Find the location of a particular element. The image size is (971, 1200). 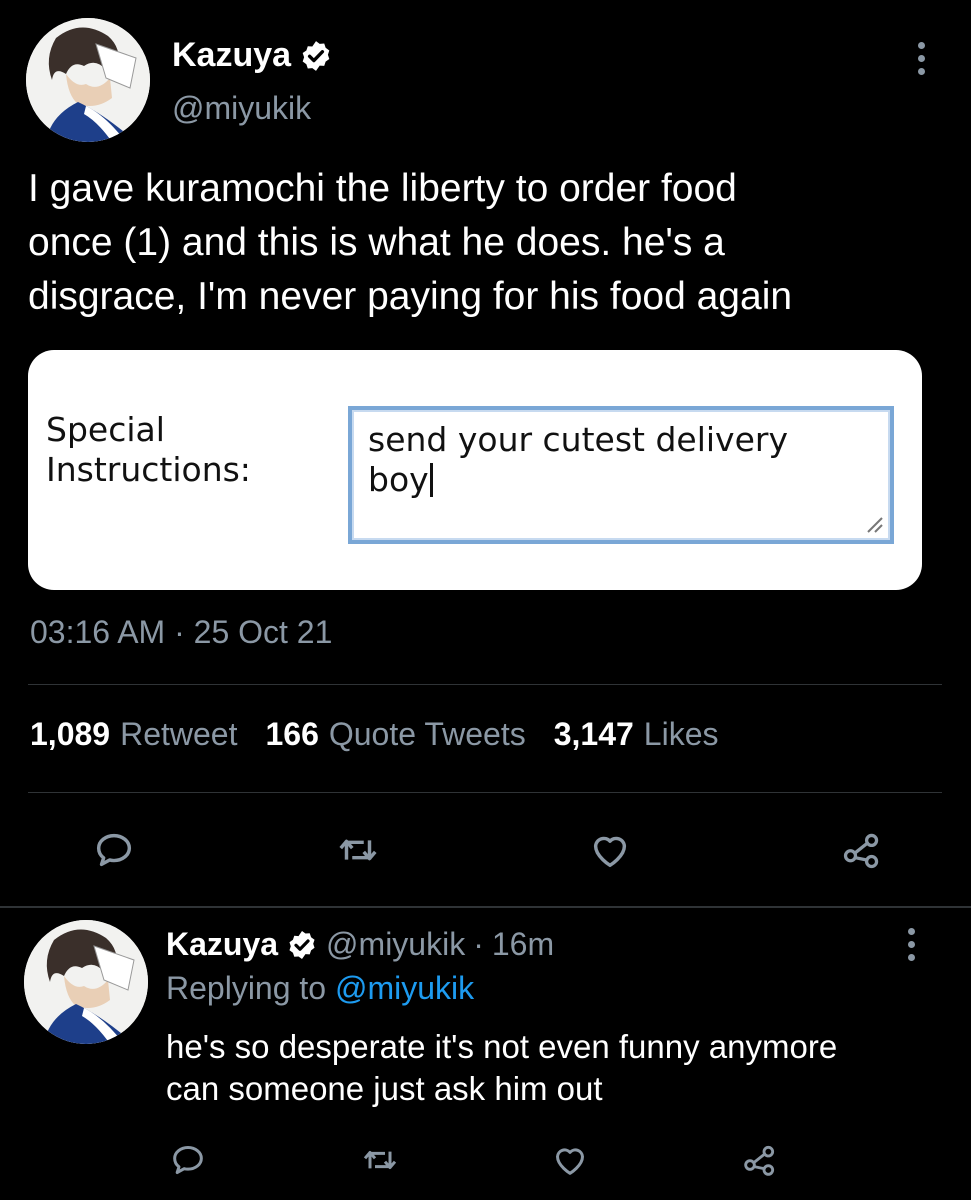

replying-to-mention: @miyukik is located at coordinates (404, 988).